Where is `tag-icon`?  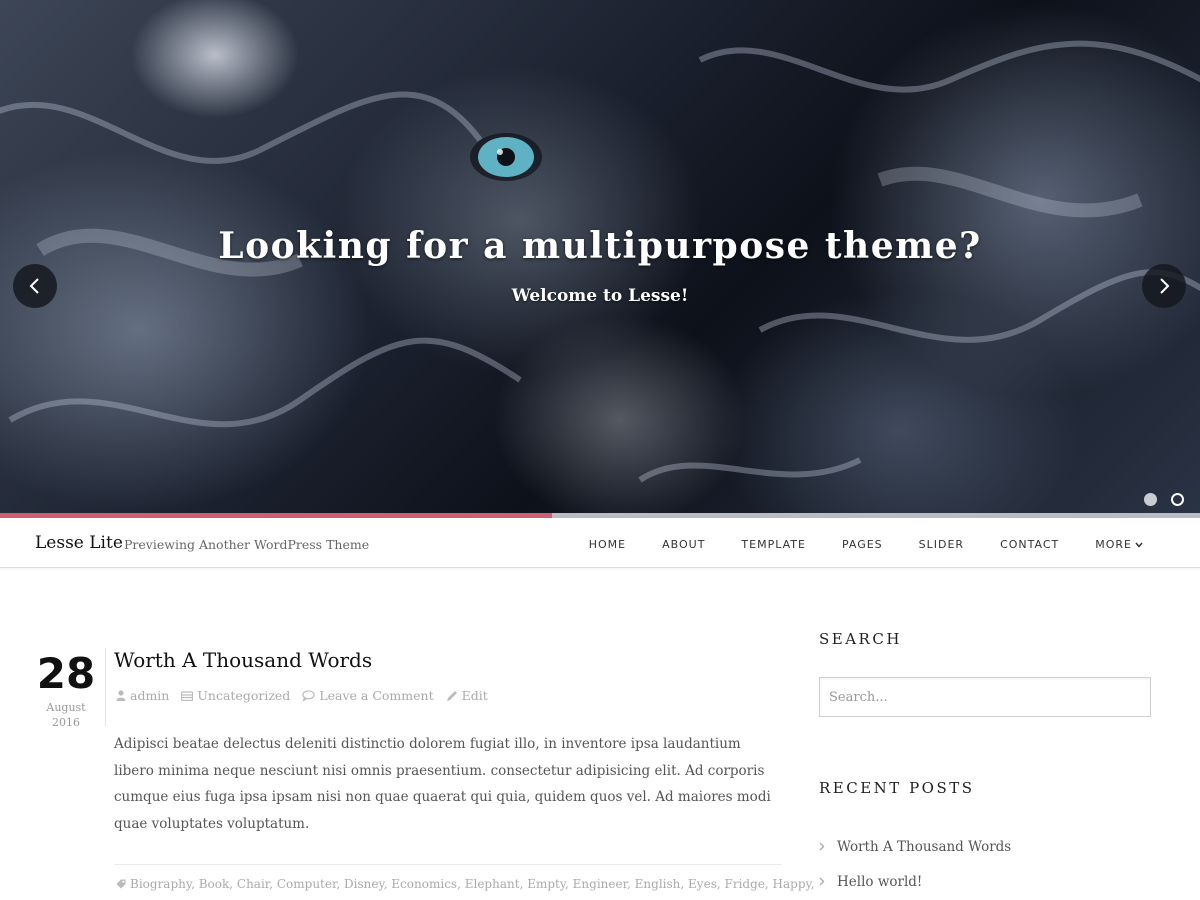 tag-icon is located at coordinates (121, 884).